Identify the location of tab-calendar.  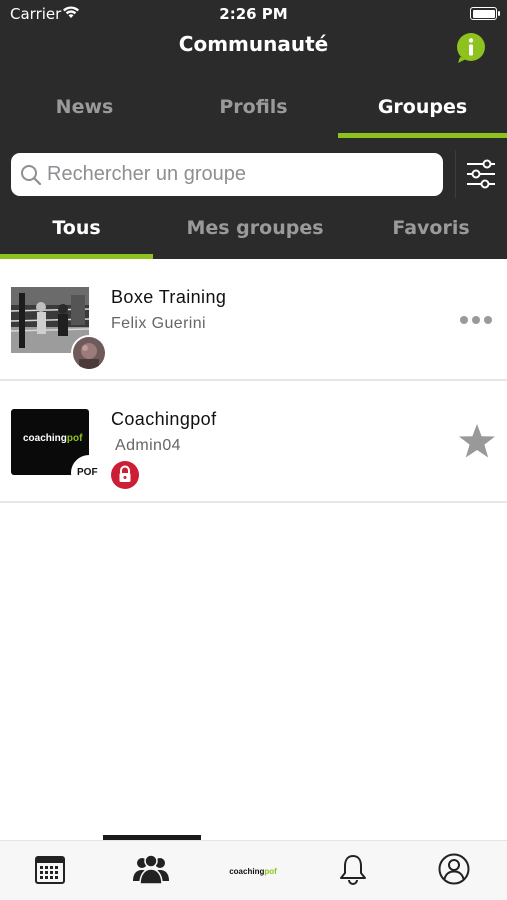
(50, 870).